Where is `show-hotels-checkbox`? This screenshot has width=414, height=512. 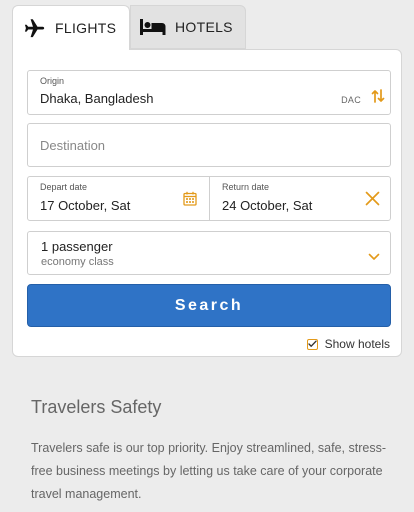
show-hotels-checkbox is located at coordinates (312, 344).